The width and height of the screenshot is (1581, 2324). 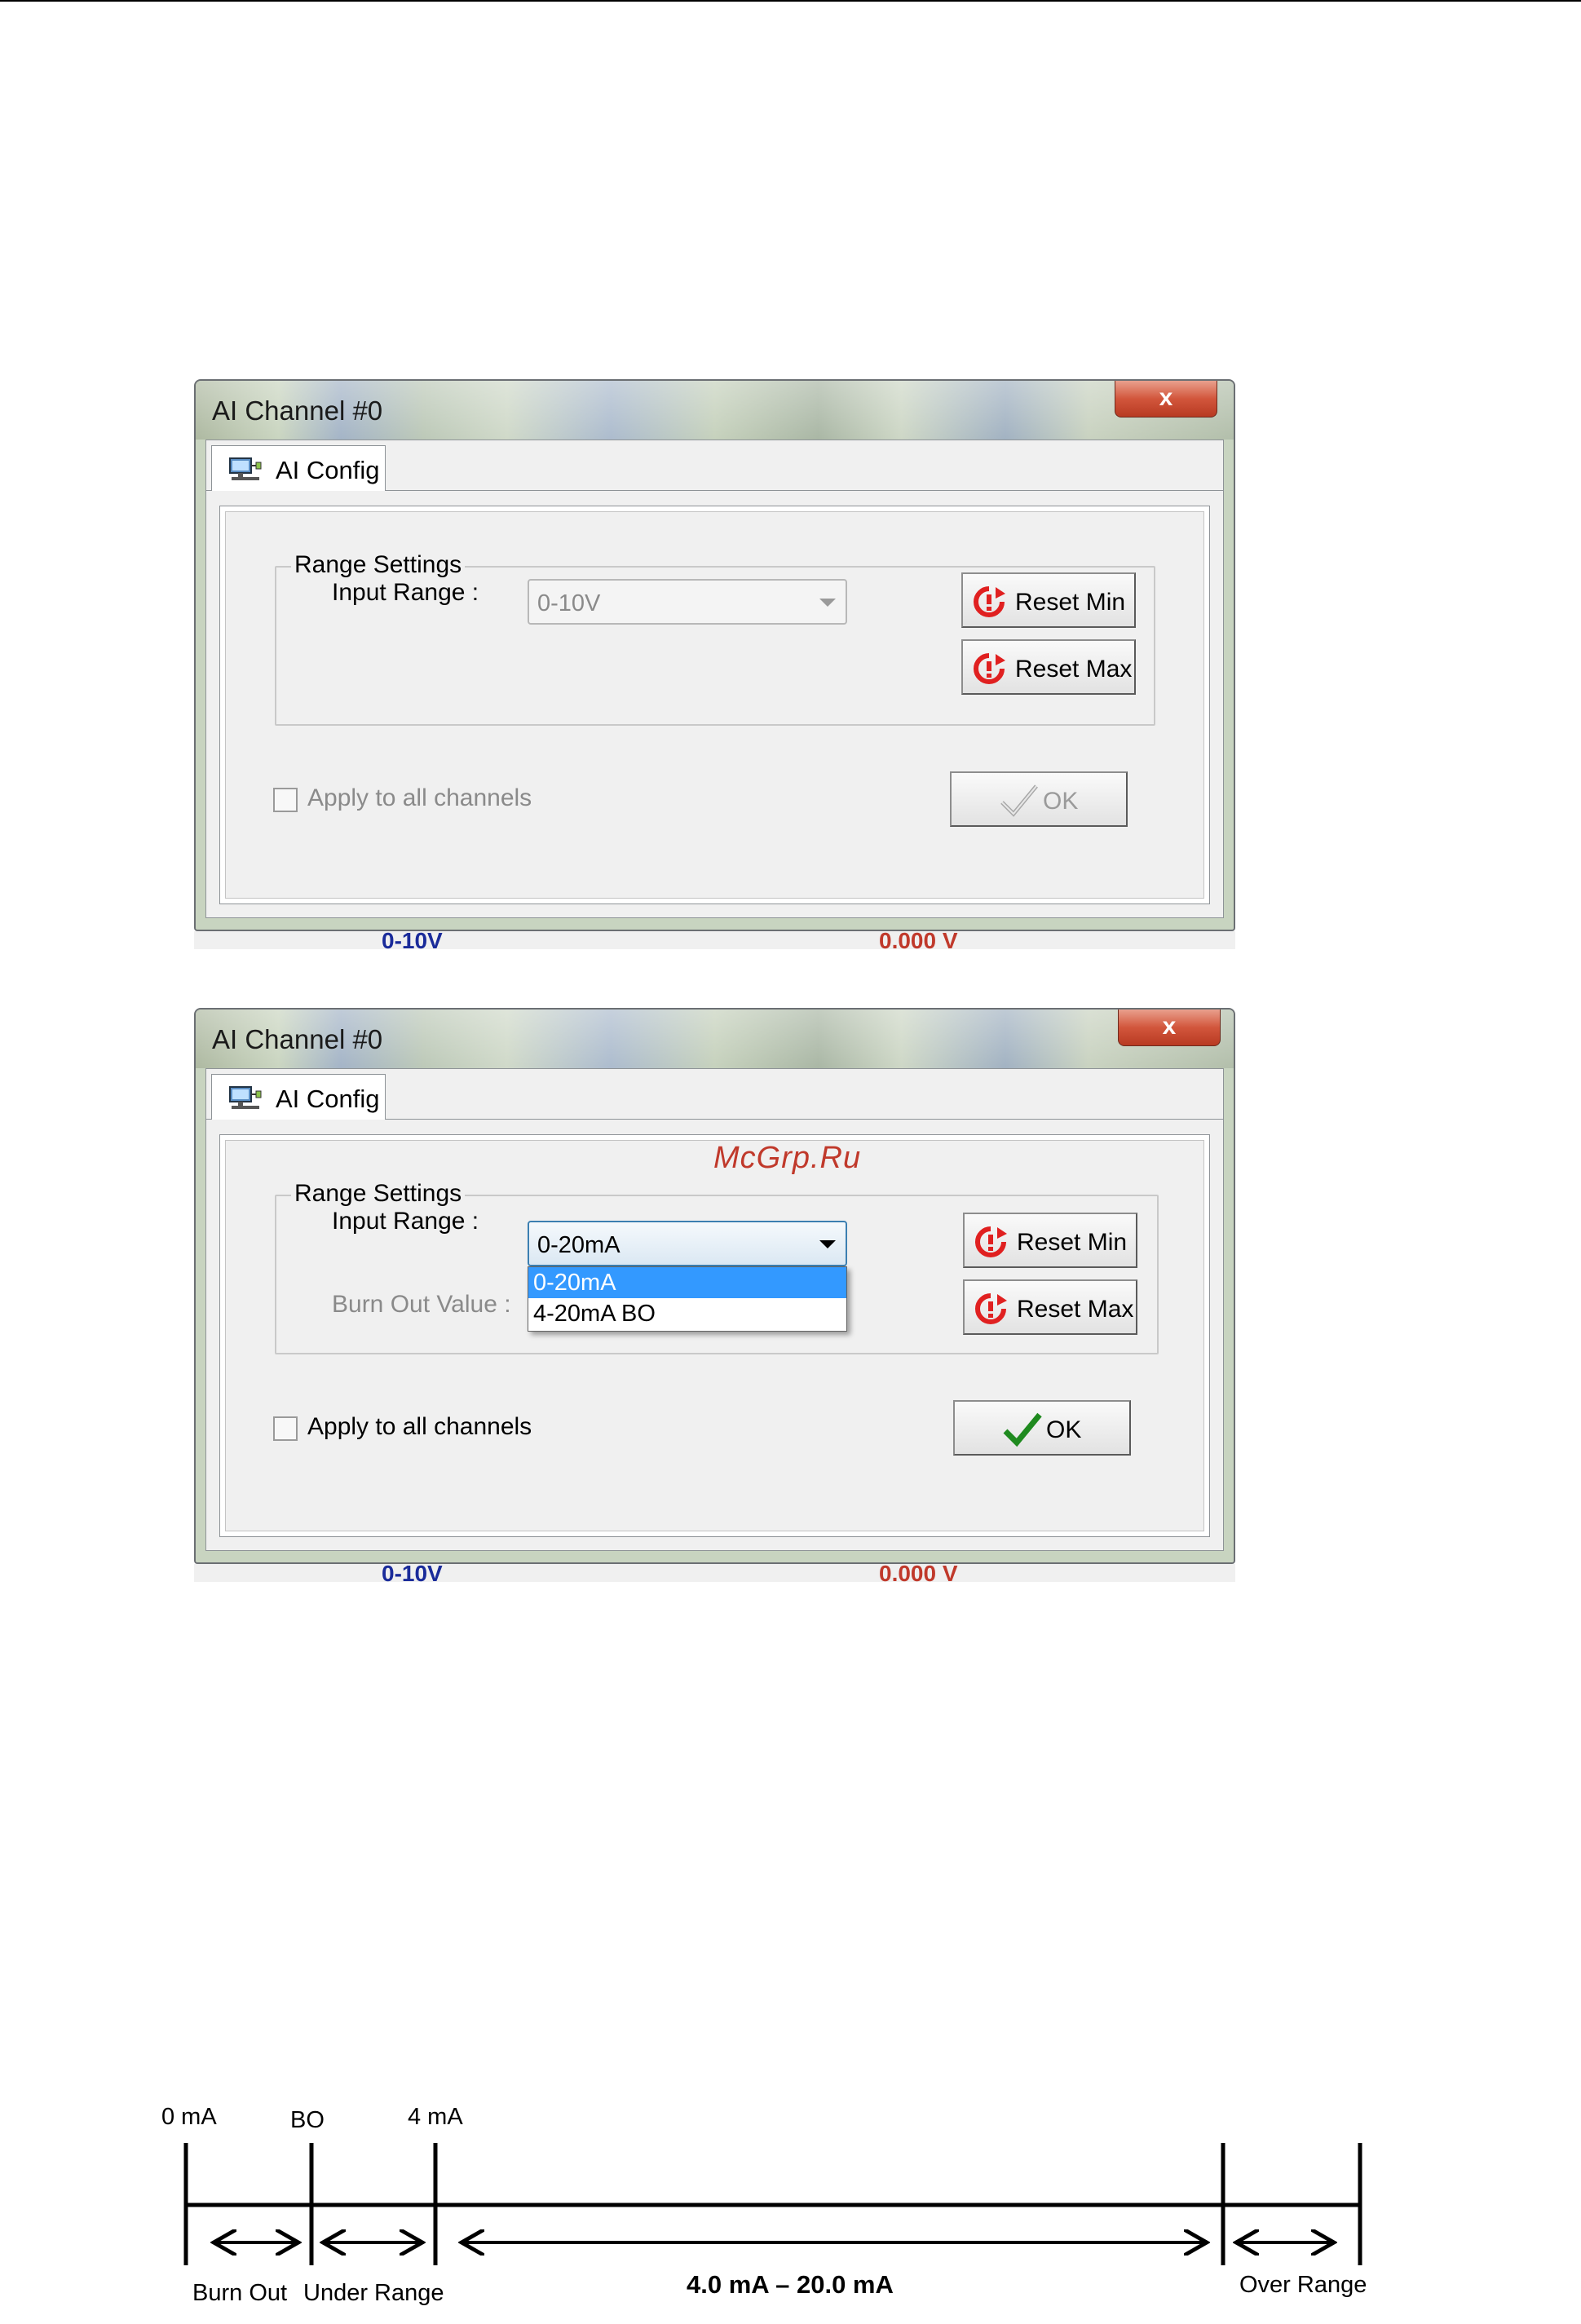 I want to click on input-range-select: 0-10V, so click(x=687, y=602).